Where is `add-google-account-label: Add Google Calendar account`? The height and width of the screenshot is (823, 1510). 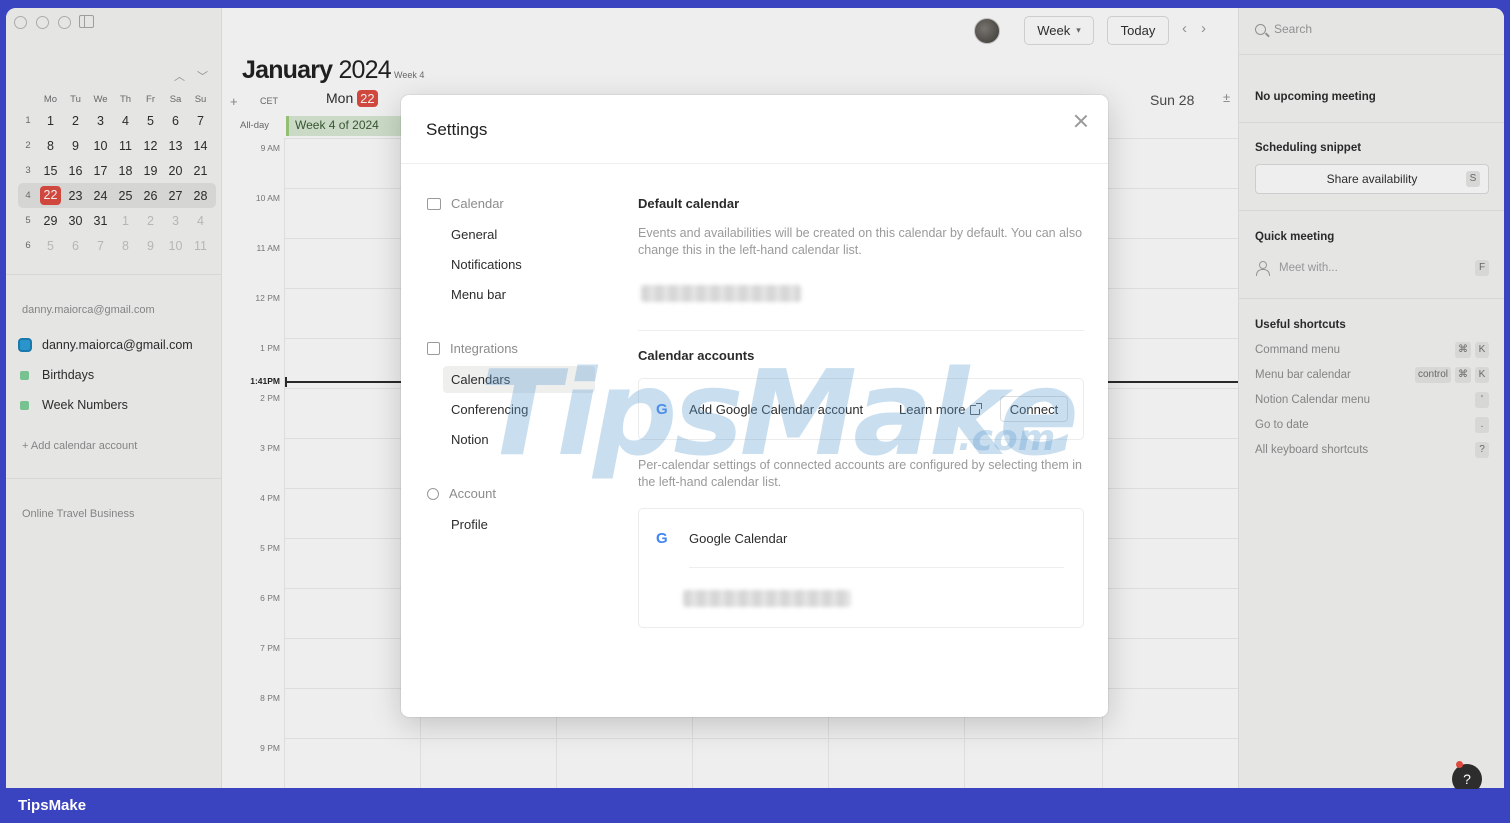 add-google-account-label: Add Google Calendar account is located at coordinates (776, 409).